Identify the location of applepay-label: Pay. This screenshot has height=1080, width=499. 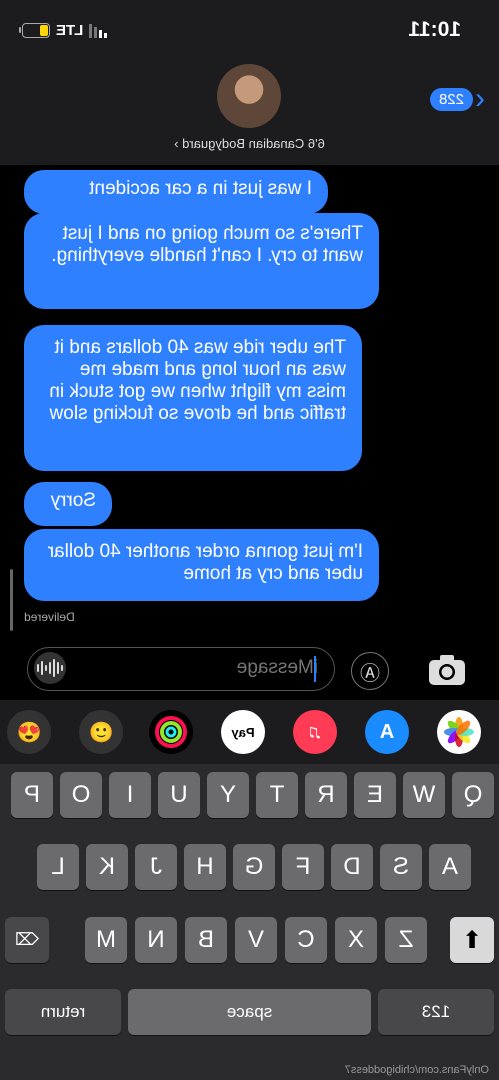
(243, 732).